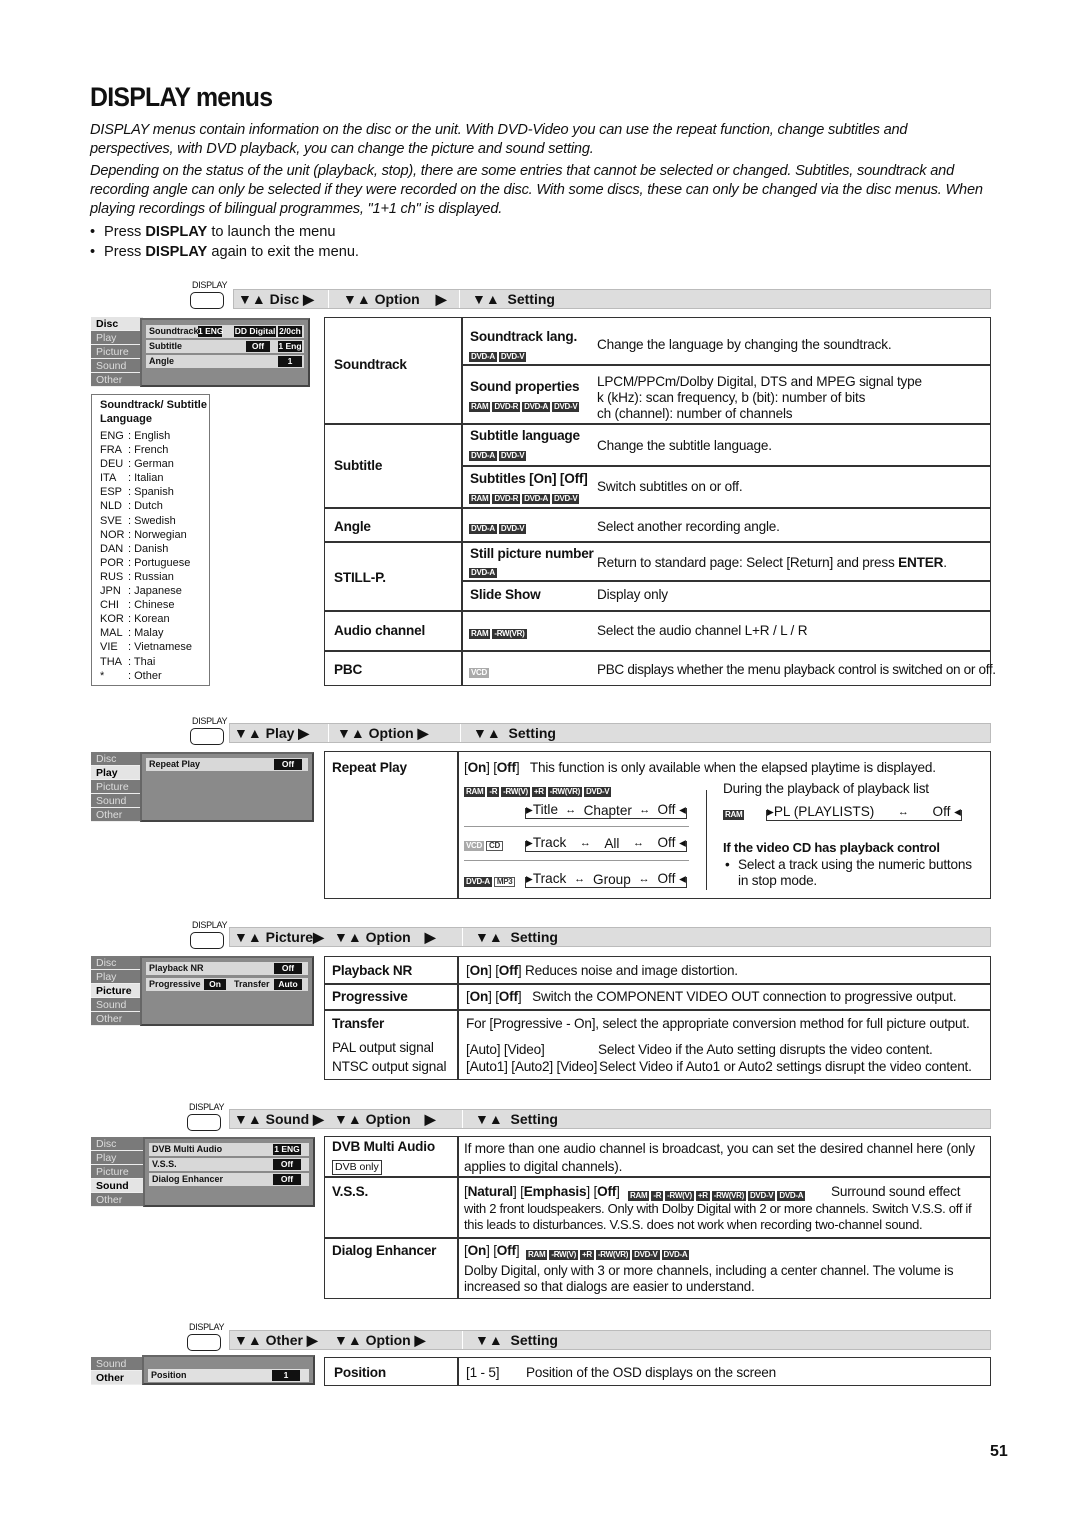 This screenshot has height=1514, width=1080. I want to click on language-row: KOR: Korean, so click(135, 619).